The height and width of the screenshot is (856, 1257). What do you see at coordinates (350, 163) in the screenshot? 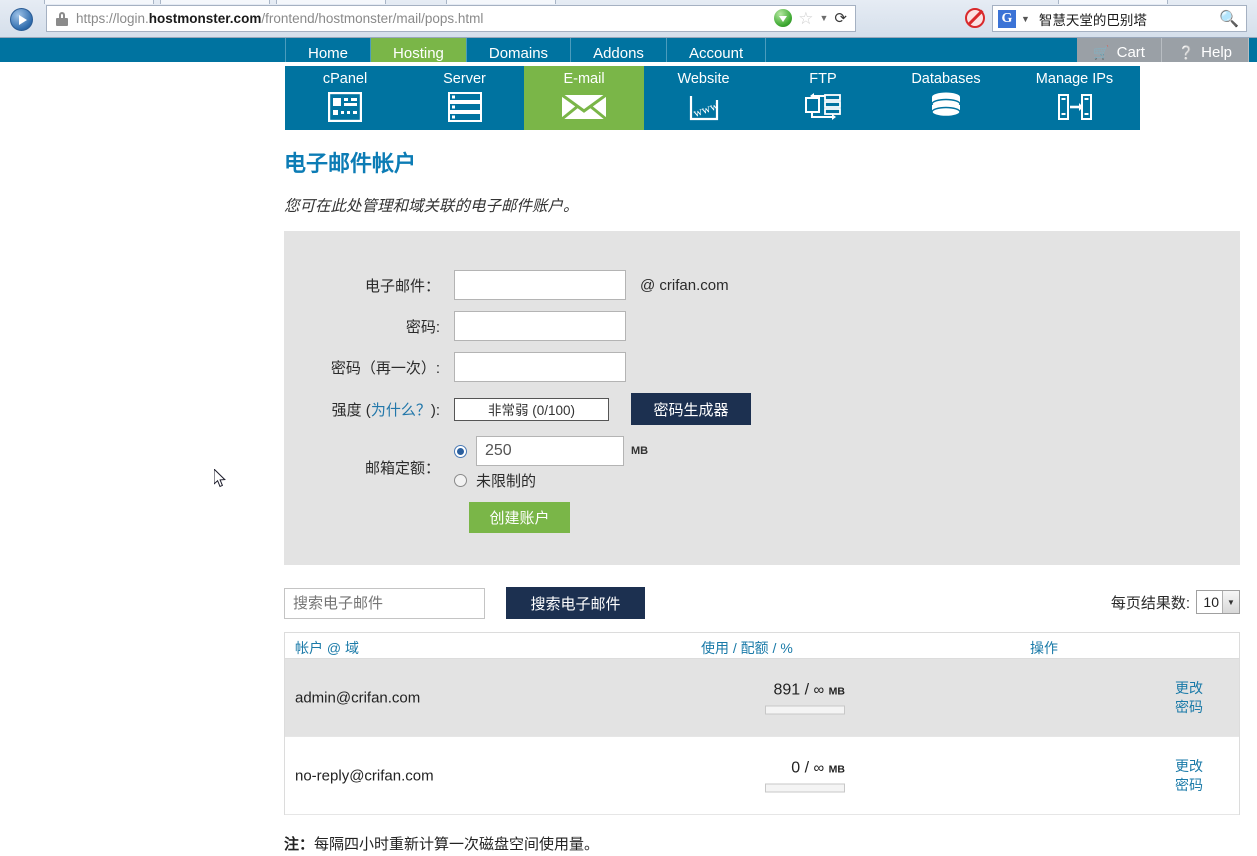
I see `page-title: 电子邮件帐户` at bounding box center [350, 163].